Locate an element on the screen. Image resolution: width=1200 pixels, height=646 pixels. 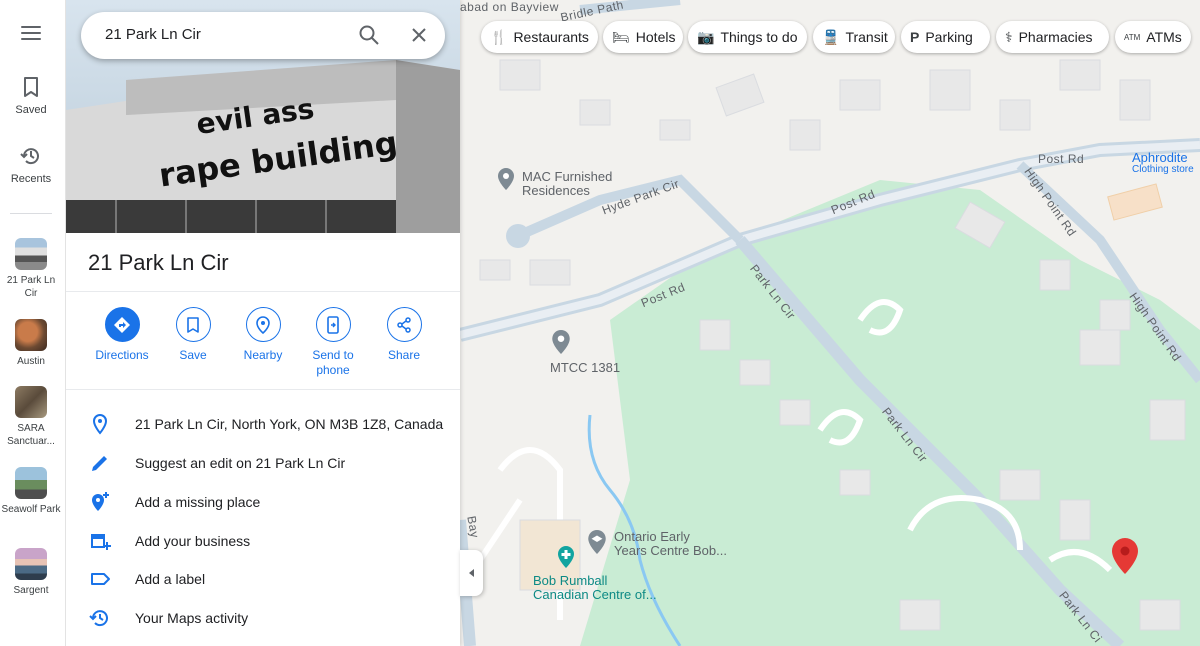
action-label: Save is located at coordinates (193, 355).